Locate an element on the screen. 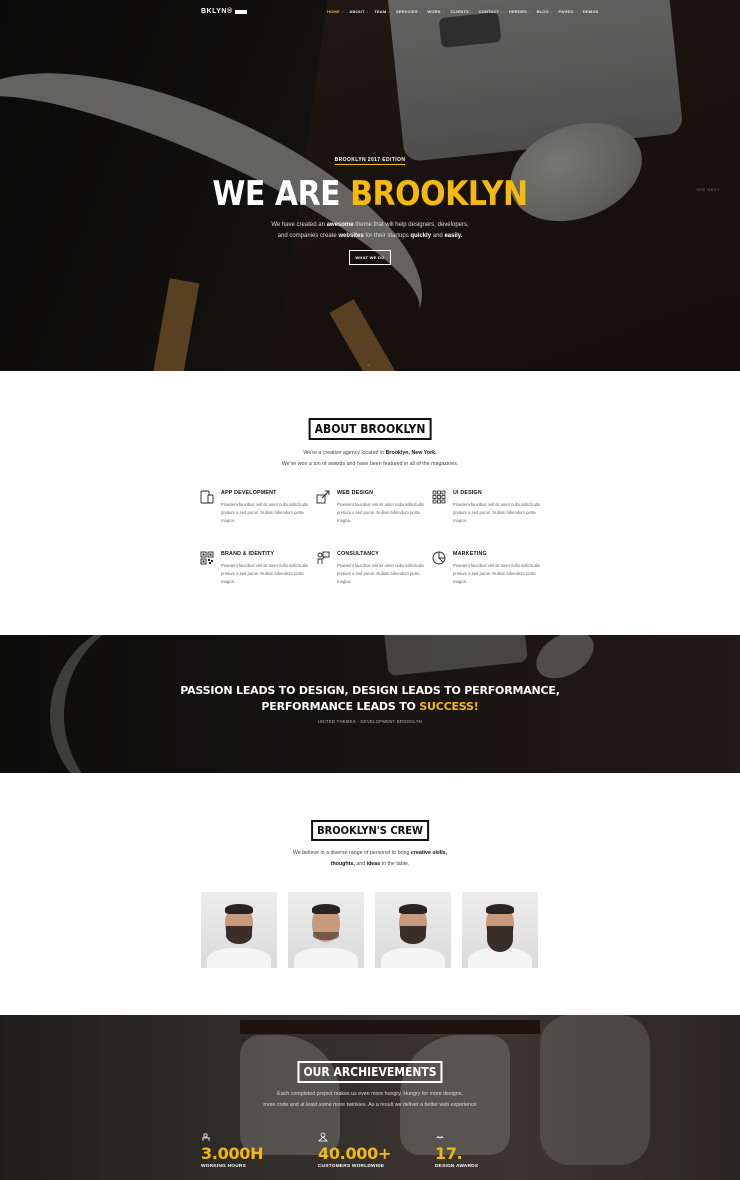  nav-item-label: TEAM is located at coordinates (380, 11).